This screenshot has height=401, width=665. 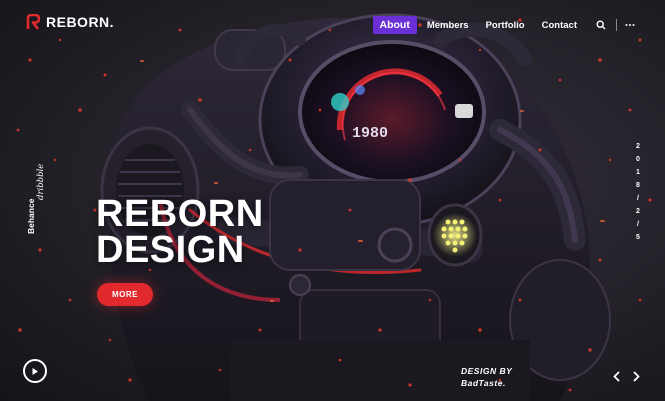 What do you see at coordinates (483, 383) in the screenshot?
I see `credit-line-2: BadTaste.` at bounding box center [483, 383].